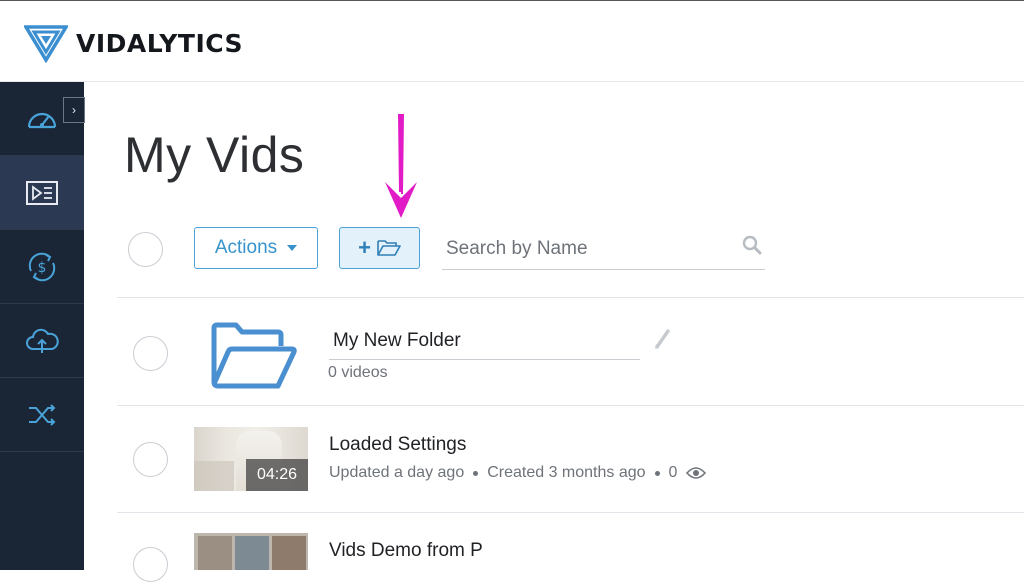 The image size is (1024, 582). What do you see at coordinates (586, 249) in the screenshot?
I see `search-input` at bounding box center [586, 249].